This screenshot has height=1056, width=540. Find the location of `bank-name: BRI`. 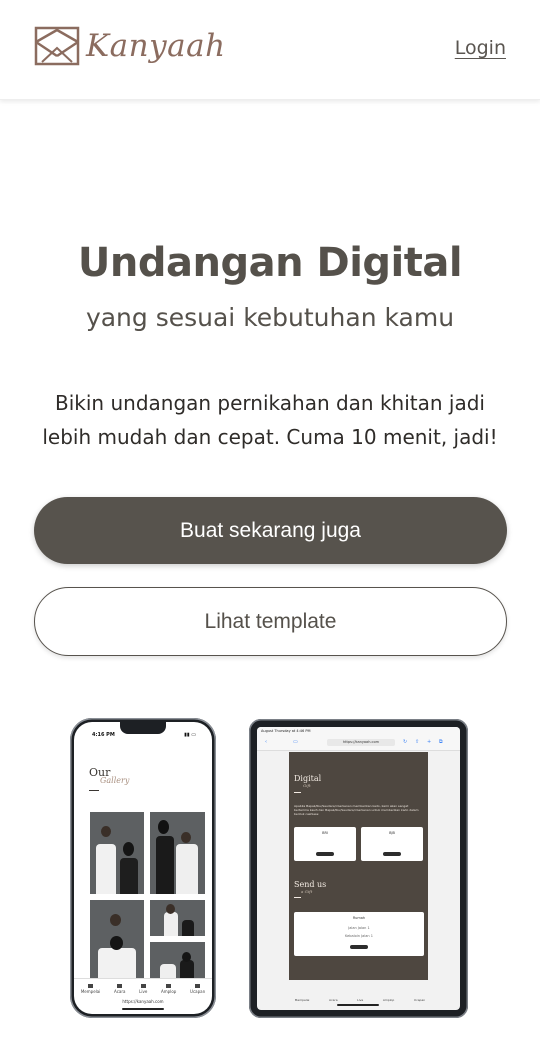

bank-name: BRI is located at coordinates (325, 833).